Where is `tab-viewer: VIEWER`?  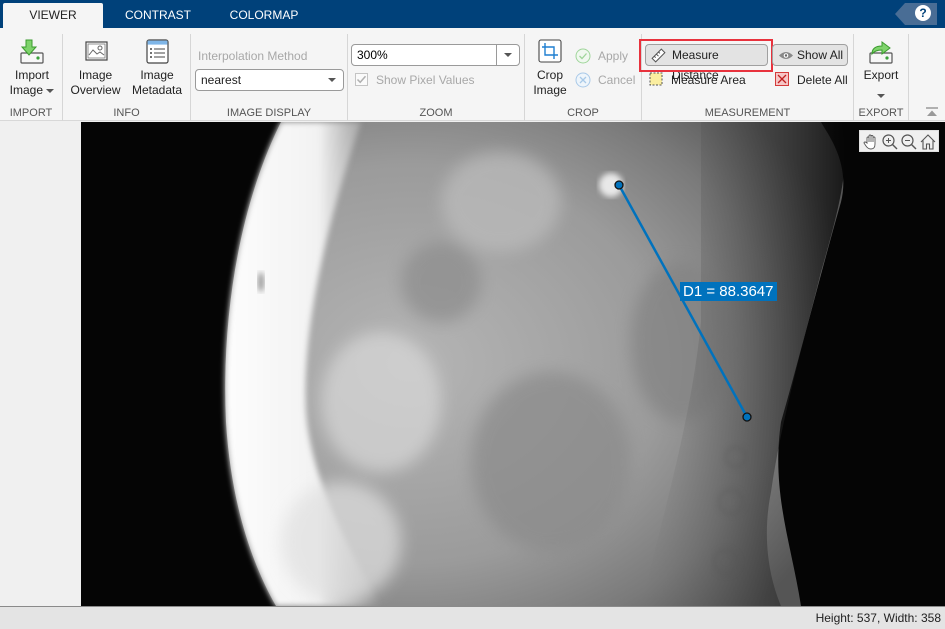
tab-viewer: VIEWER is located at coordinates (53, 15).